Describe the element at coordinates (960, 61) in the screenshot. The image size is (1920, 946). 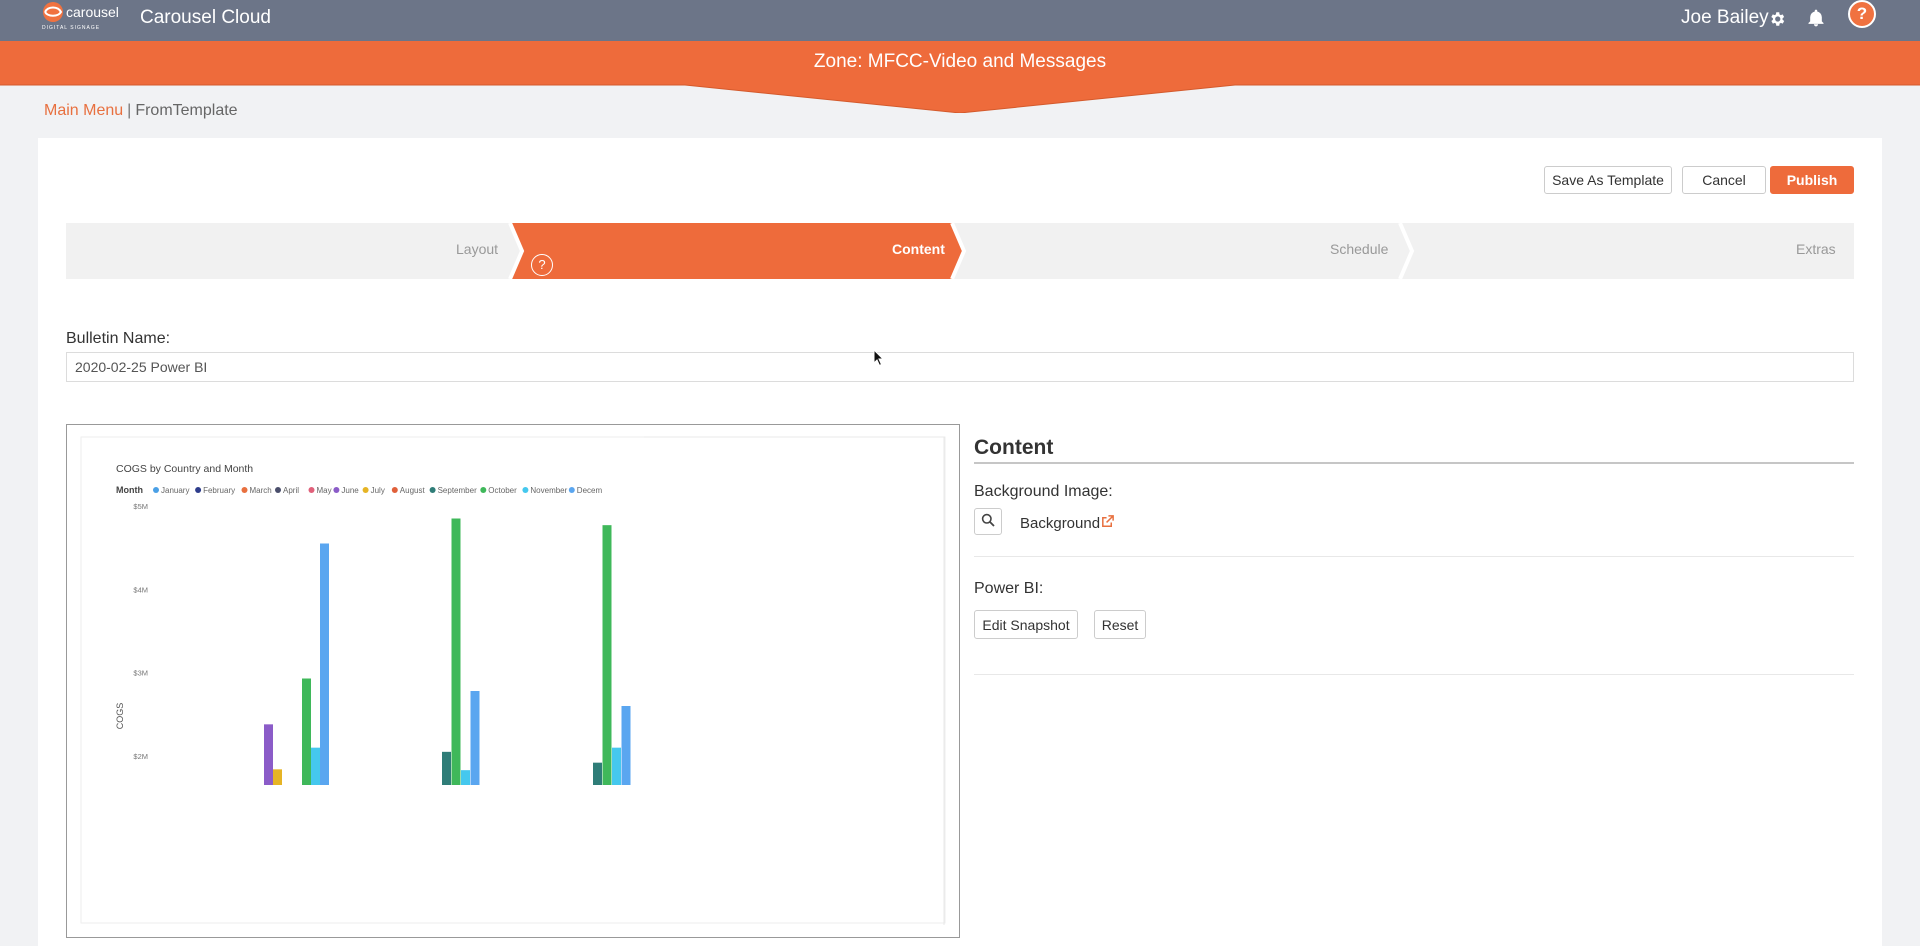
I see `zone-title: Zone: MFCC-Video and Messages` at that location.